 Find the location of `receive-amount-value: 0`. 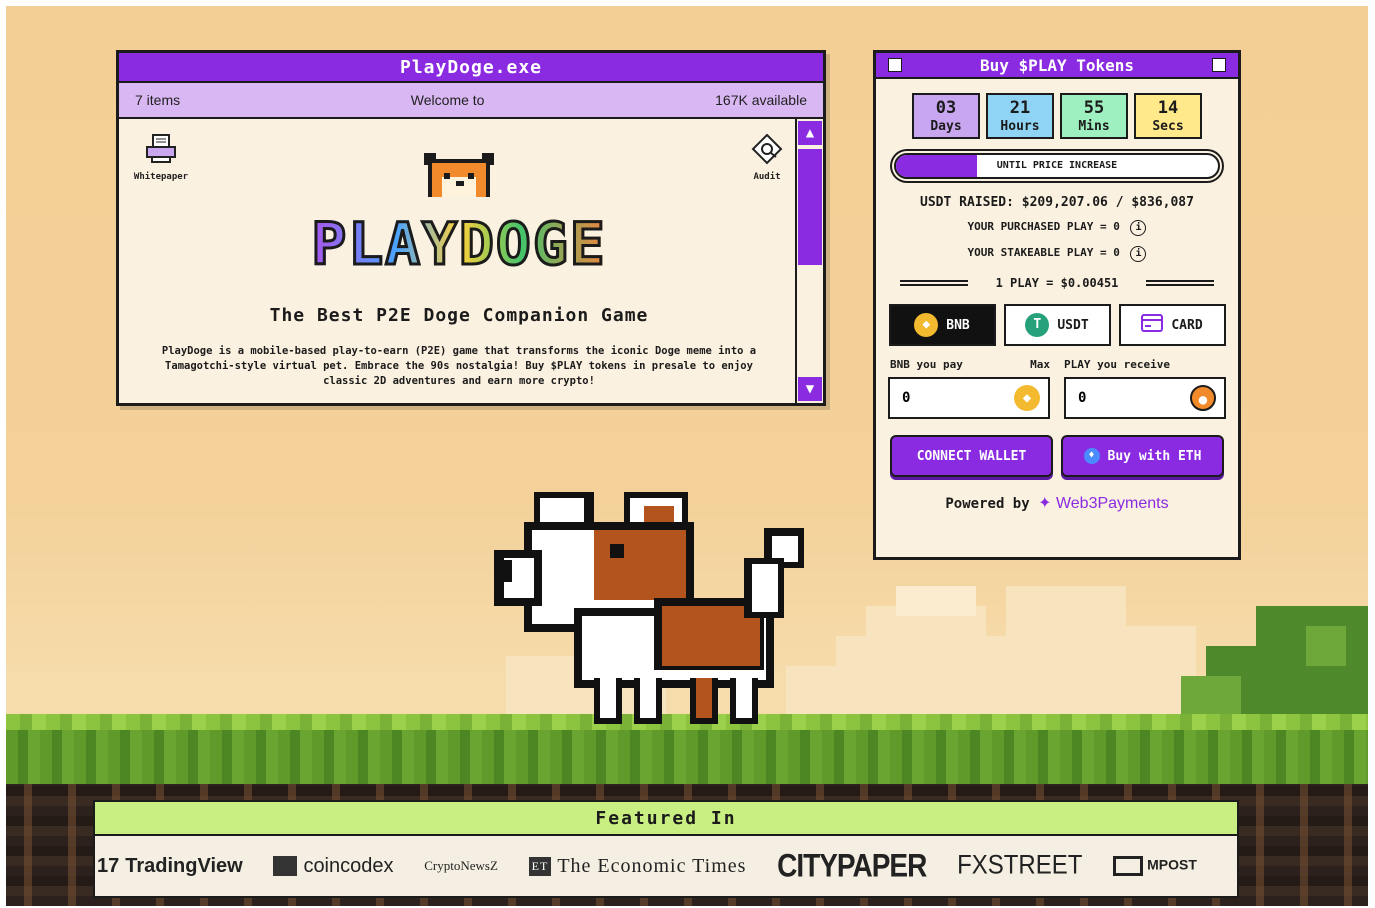

receive-amount-value: 0 is located at coordinates (1082, 398).